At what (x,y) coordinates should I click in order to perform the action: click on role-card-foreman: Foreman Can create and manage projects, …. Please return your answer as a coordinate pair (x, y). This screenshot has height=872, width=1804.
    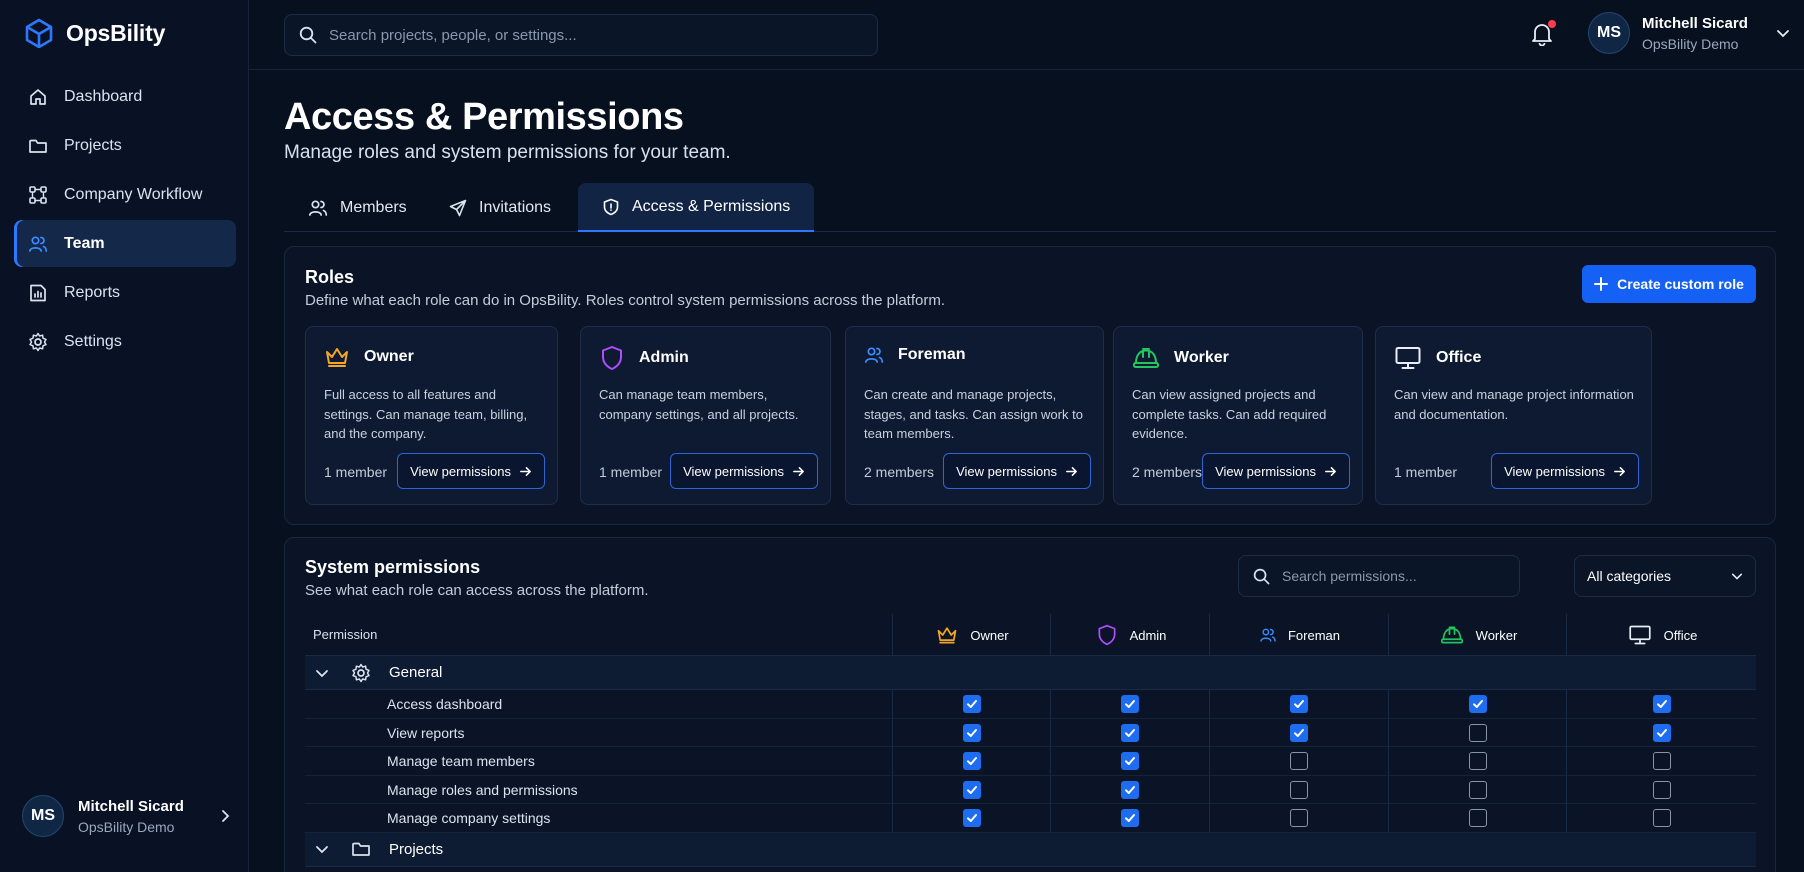
    Looking at the image, I should click on (974, 415).